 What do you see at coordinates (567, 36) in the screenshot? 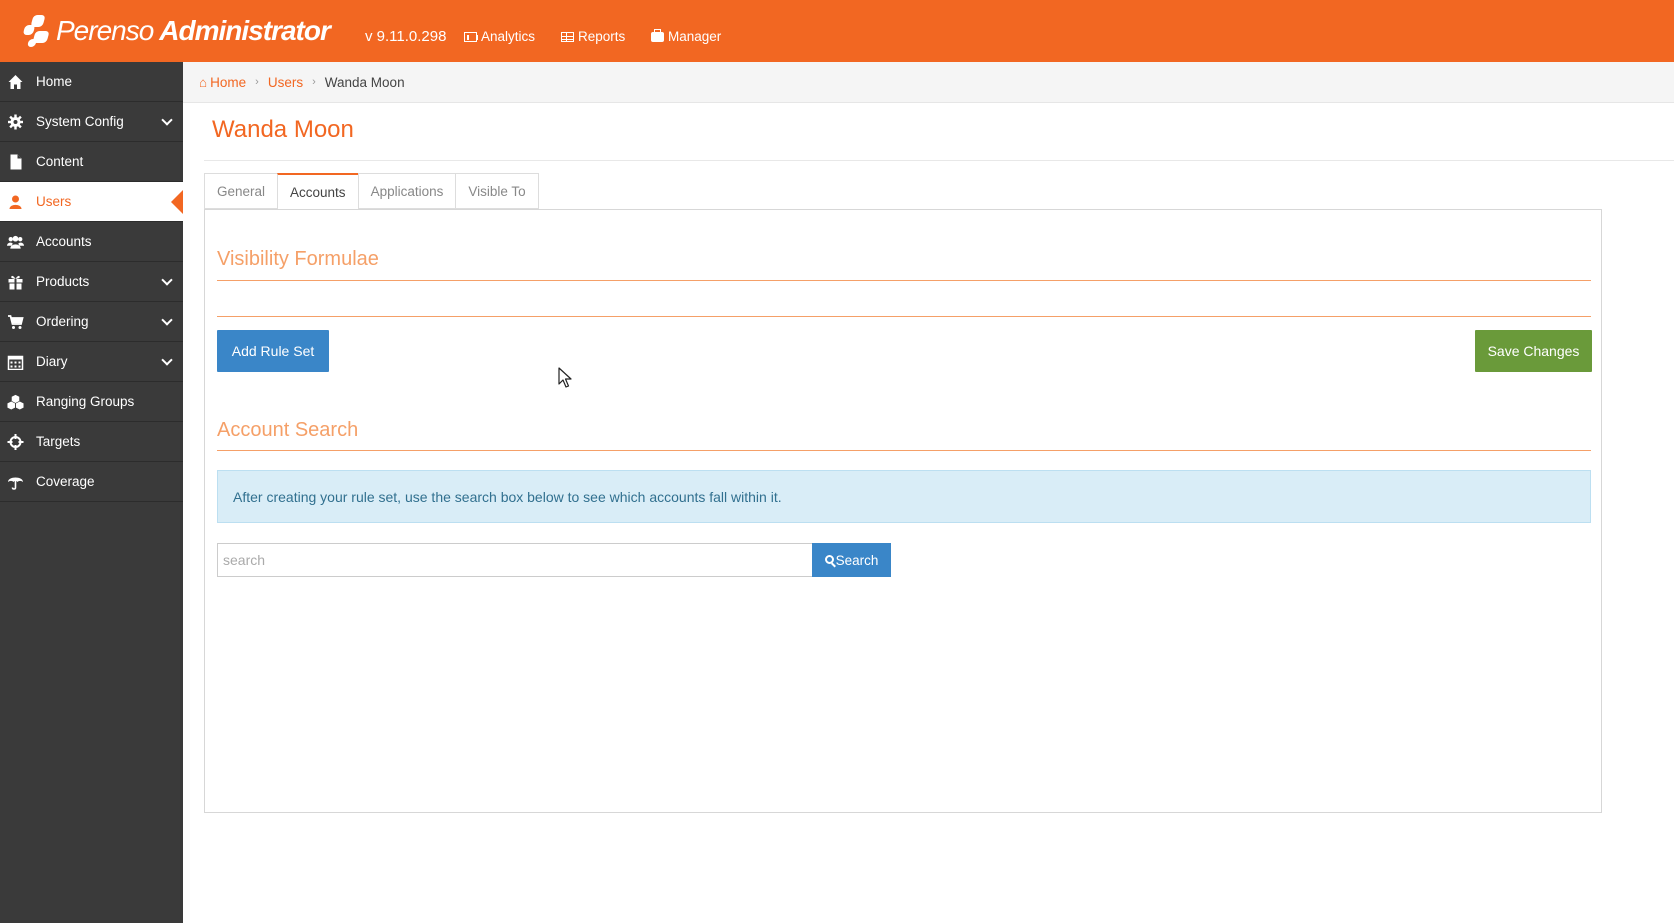
I see `table-icon` at bounding box center [567, 36].